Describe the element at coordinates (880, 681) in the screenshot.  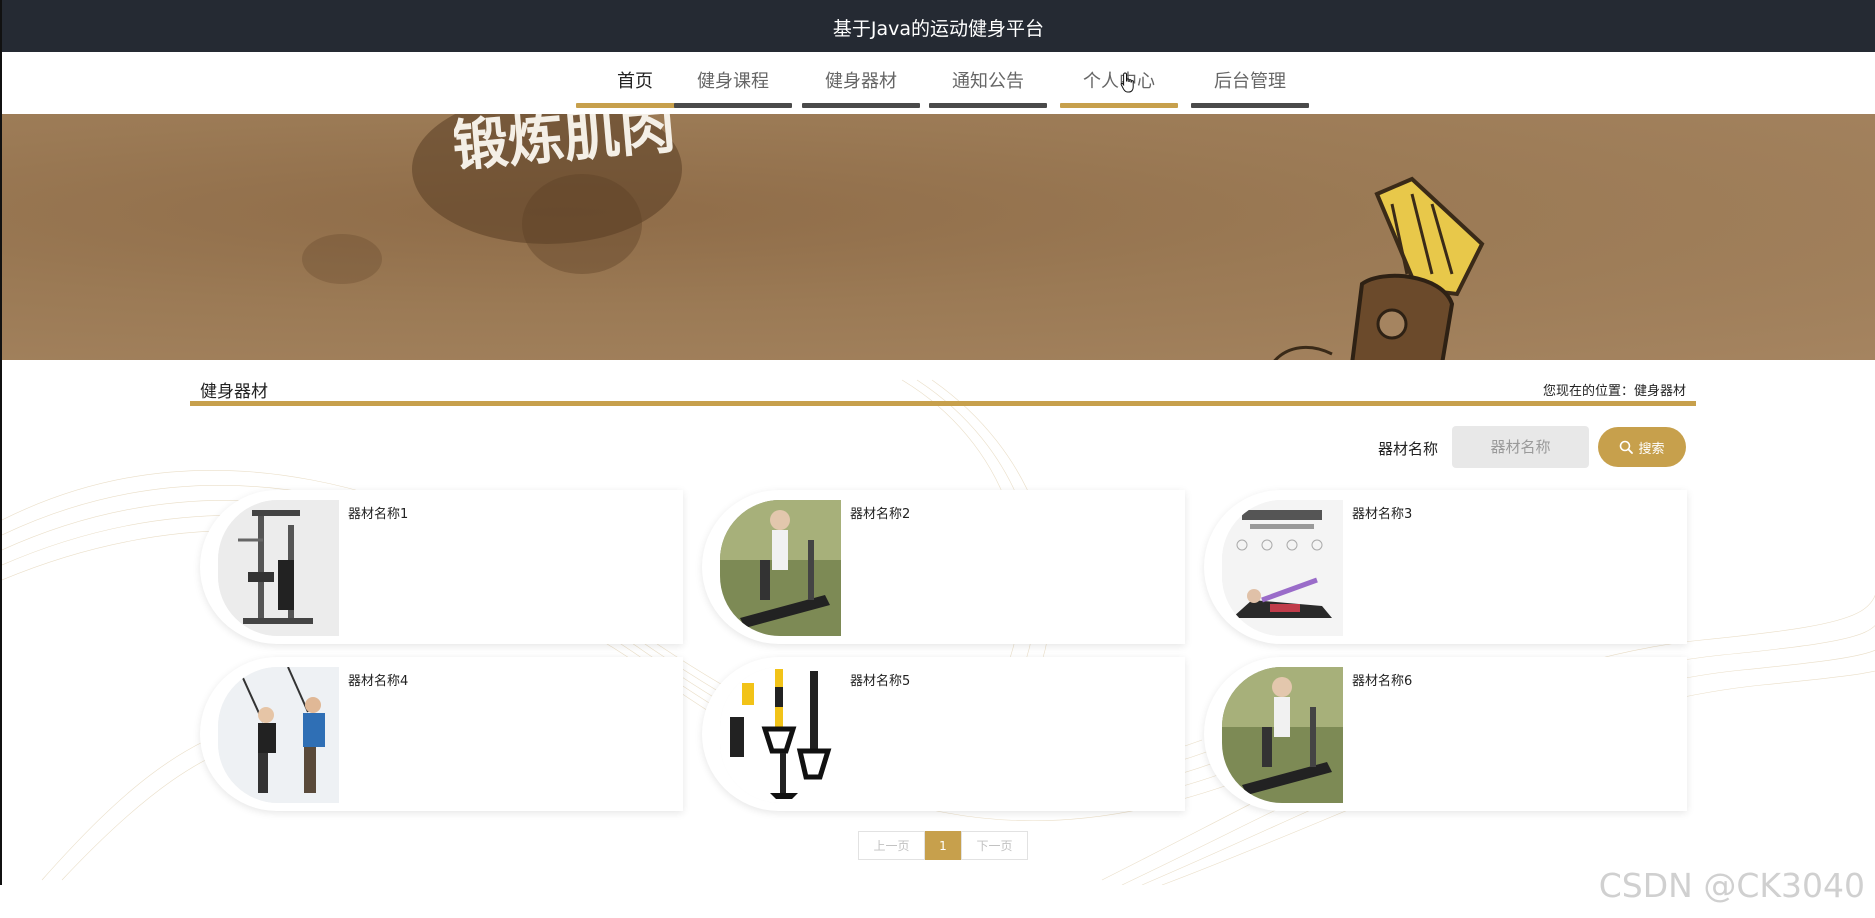
I see `product-name: 器材名称5` at that location.